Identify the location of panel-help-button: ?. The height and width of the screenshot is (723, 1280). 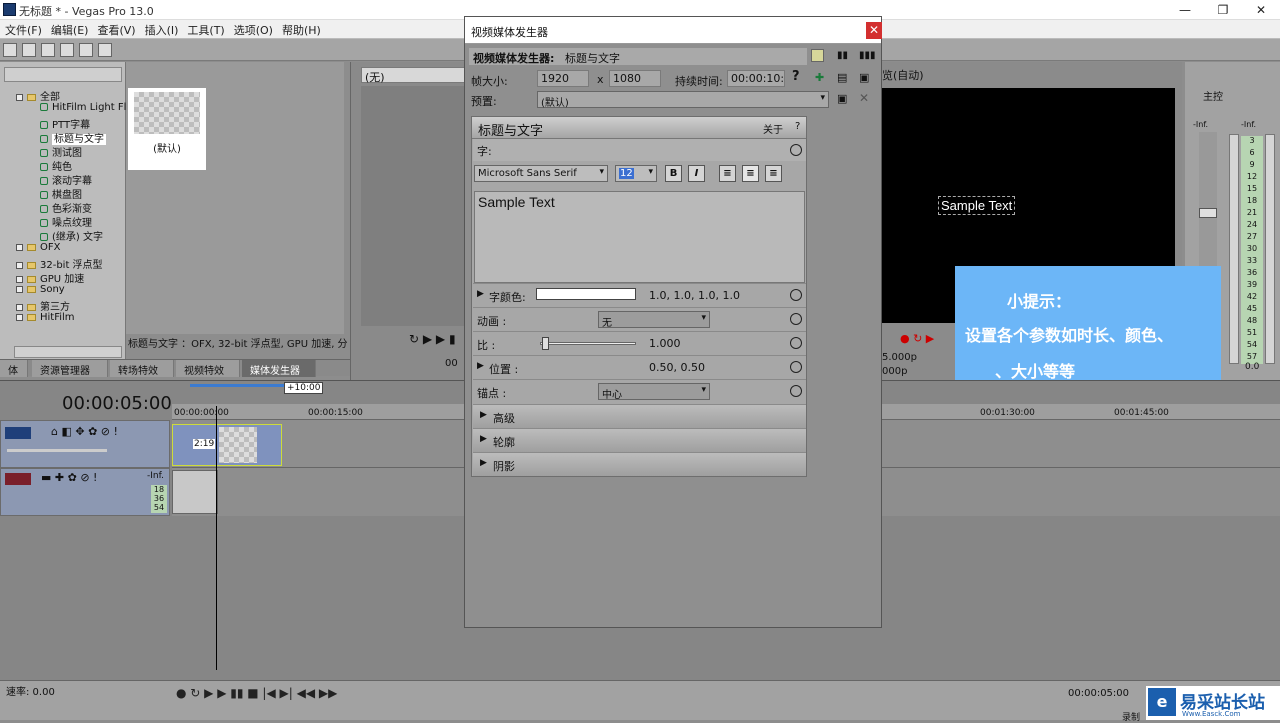
(797, 126).